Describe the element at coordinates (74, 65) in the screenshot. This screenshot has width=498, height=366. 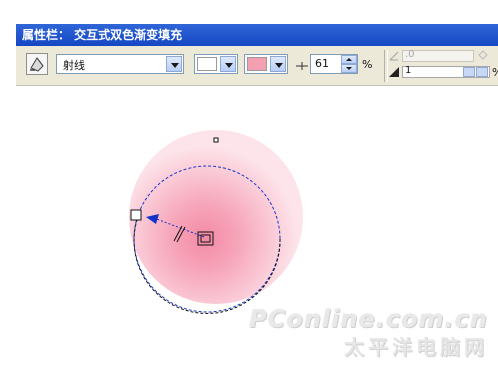
I see `fill-type-value: 射线` at that location.